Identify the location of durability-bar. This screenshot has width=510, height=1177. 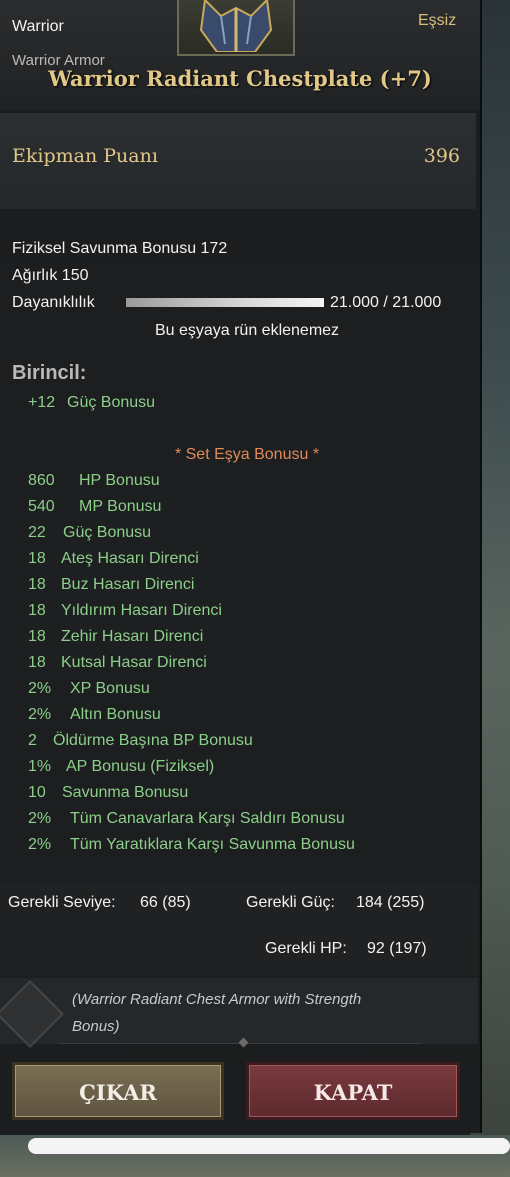
(225, 302).